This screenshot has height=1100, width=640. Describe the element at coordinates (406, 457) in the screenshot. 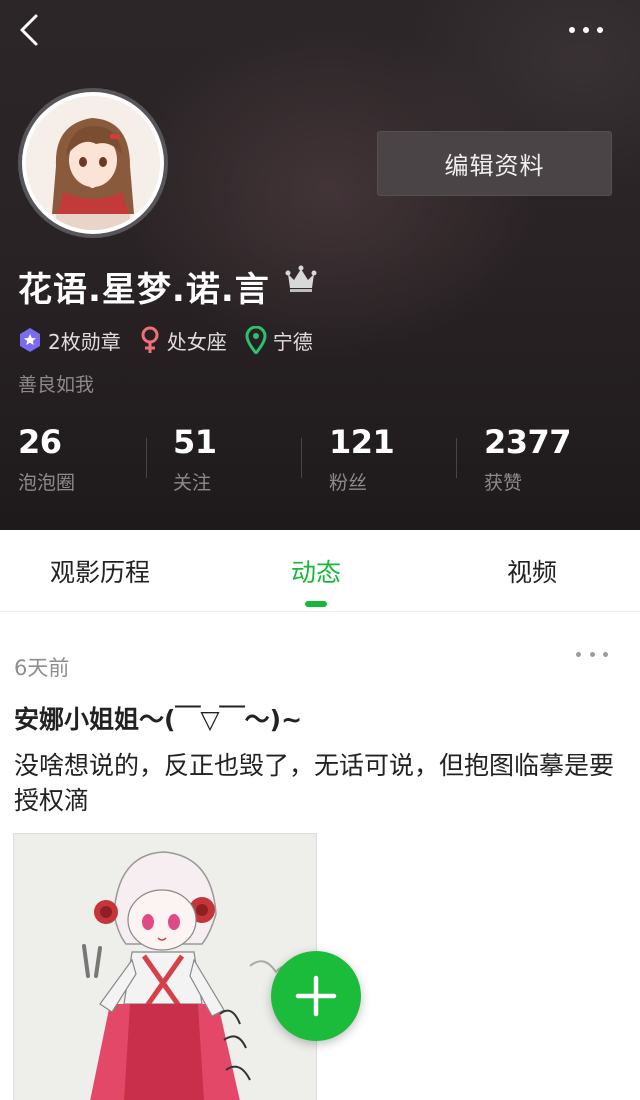

I see `stat-followers: 121 粉丝` at that location.